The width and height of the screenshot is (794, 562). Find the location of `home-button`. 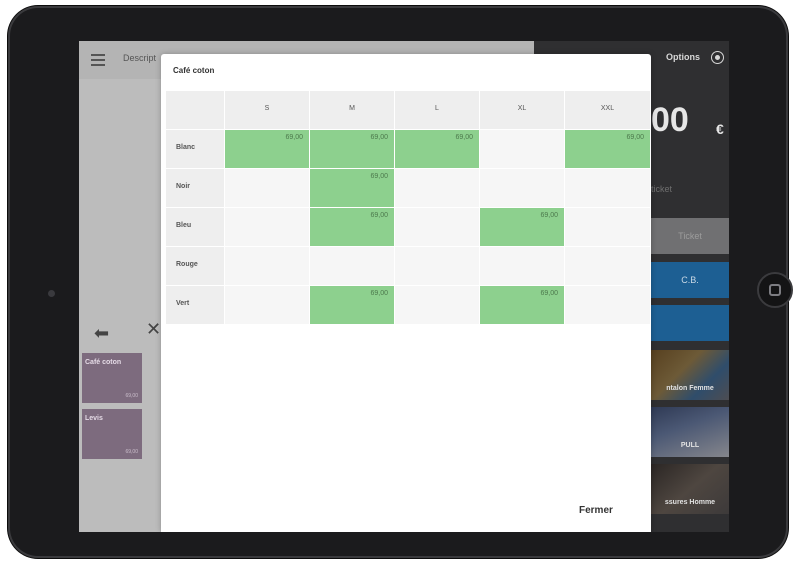

home-button is located at coordinates (775, 290).